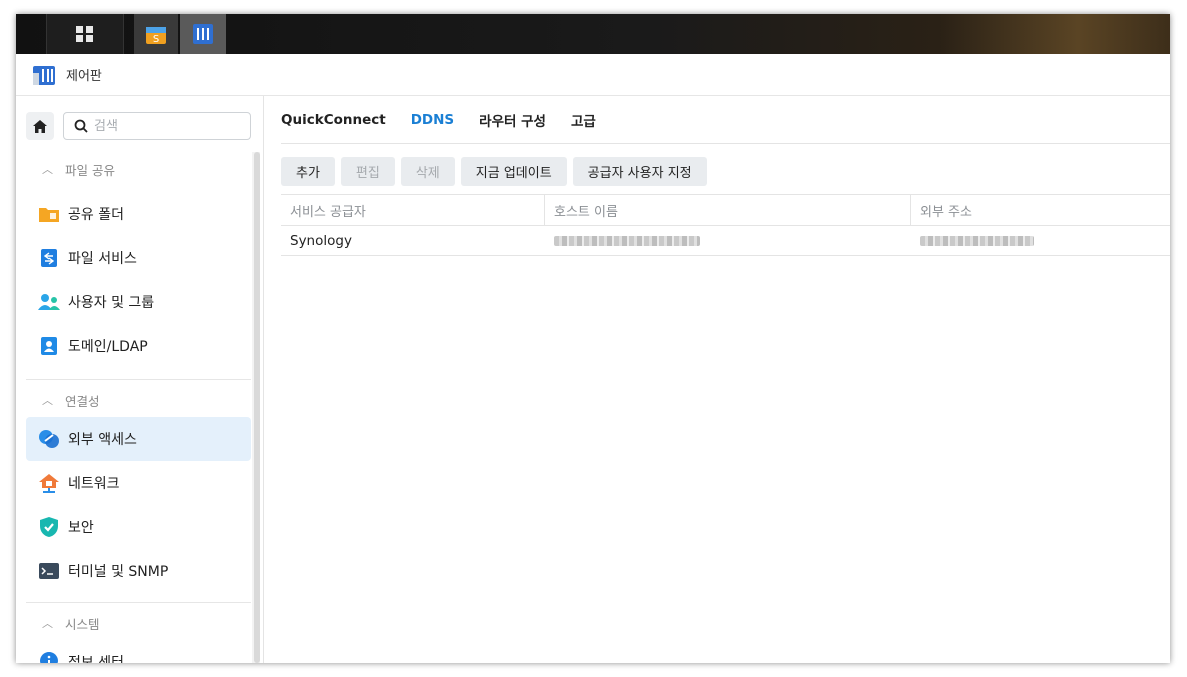 The image size is (1187, 677). I want to click on redacted-hostname, so click(627, 240).